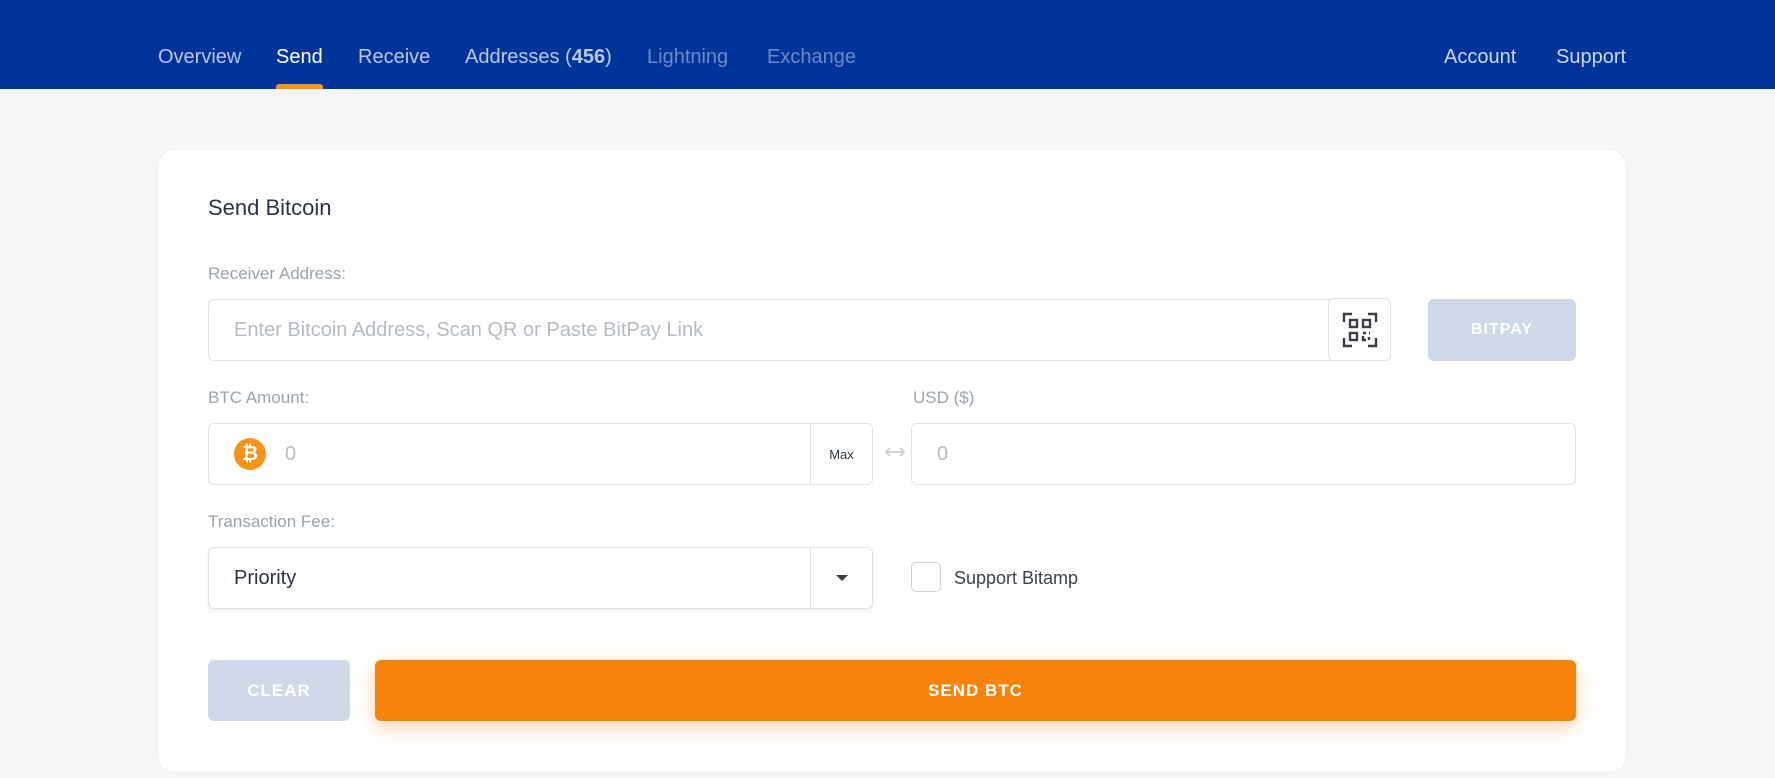 The width and height of the screenshot is (1775, 778). Describe the element at coordinates (1502, 330) in the screenshot. I see `bitpay-button: BITPAY` at that location.